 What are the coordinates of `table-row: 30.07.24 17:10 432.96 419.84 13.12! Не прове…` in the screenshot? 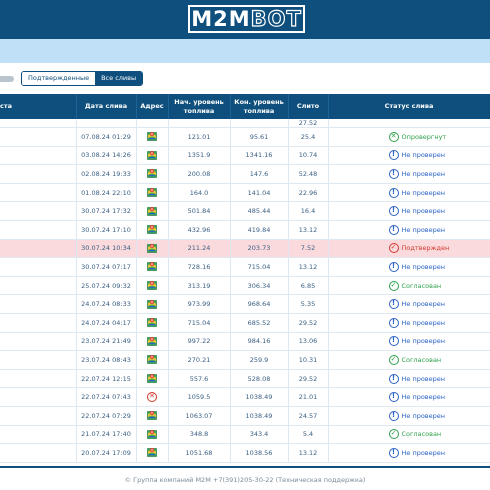 It's located at (245, 230).